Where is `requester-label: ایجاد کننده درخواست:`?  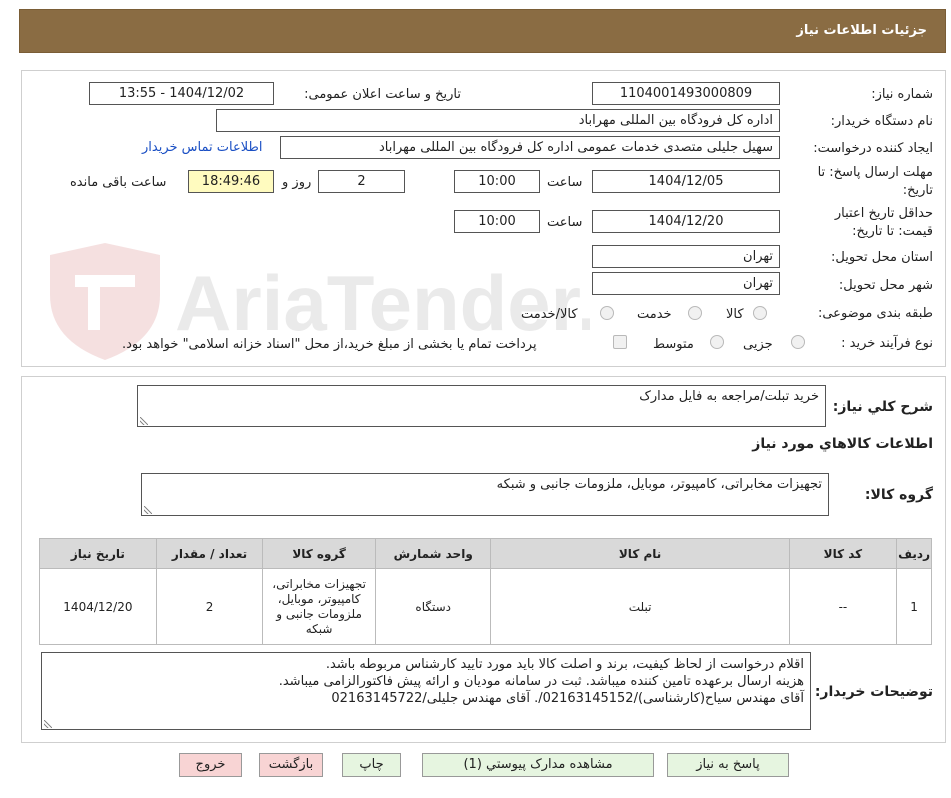 requester-label: ایجاد کننده درخواست: is located at coordinates (873, 148).